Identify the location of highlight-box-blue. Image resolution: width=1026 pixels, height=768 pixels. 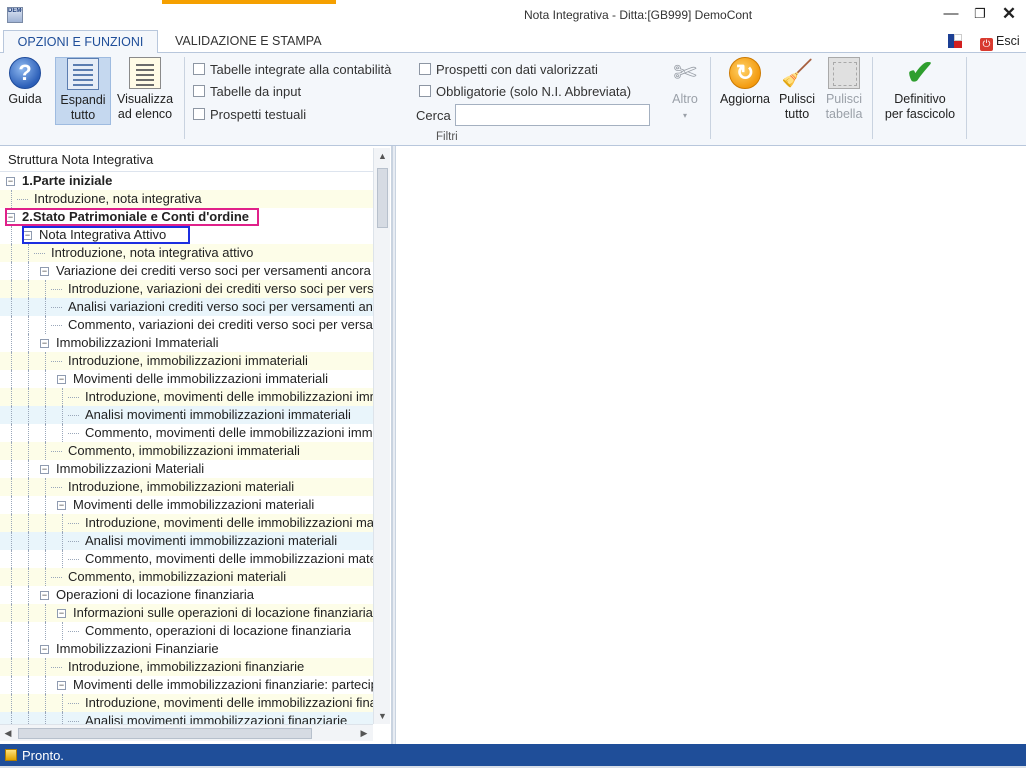
(106, 235).